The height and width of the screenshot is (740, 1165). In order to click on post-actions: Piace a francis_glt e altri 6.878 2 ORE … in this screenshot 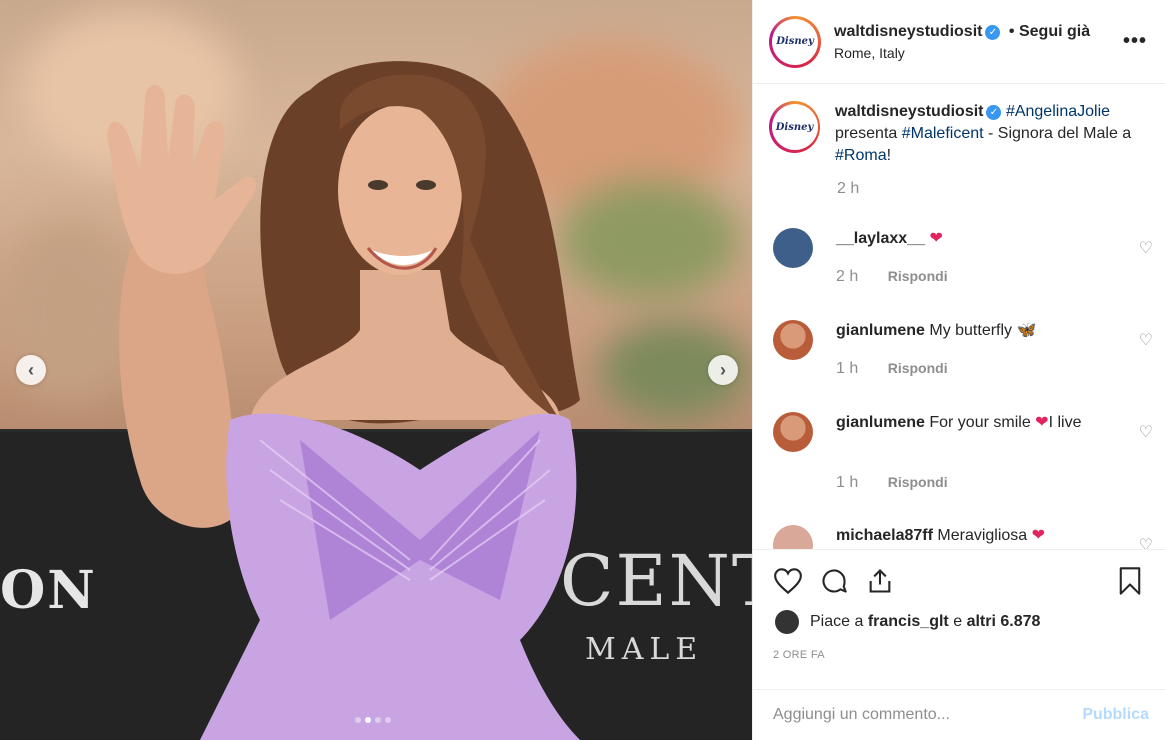, I will do `click(959, 619)`.